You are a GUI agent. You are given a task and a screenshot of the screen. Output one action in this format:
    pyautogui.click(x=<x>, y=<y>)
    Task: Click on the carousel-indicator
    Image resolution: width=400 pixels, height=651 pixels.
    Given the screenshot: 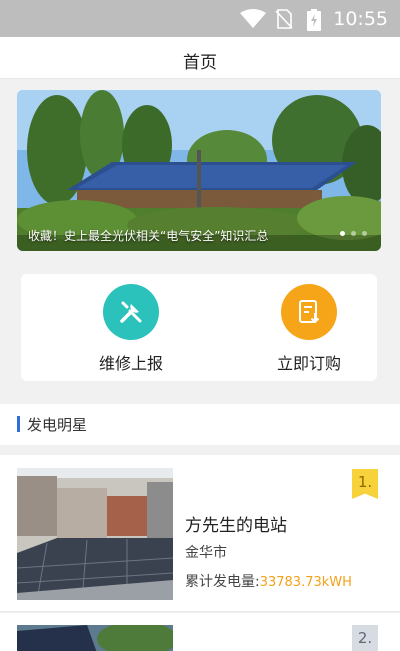 What is the action you would take?
    pyautogui.click(x=353, y=233)
    